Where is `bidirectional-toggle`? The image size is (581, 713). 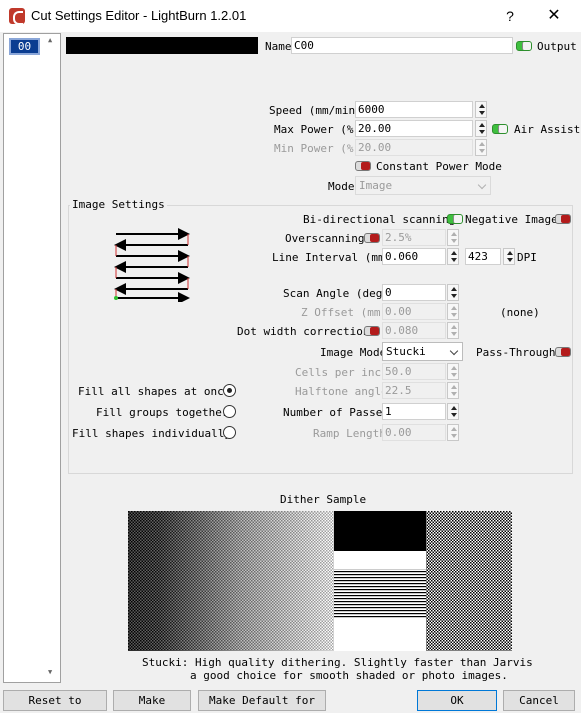 bidirectional-toggle is located at coordinates (455, 219).